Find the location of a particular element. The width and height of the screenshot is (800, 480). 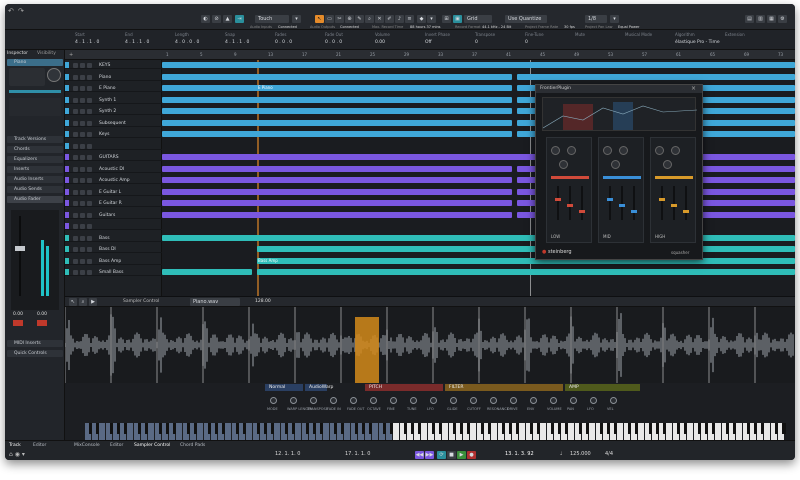

sampler-section-header: FILTER is located at coordinates (504, 387).